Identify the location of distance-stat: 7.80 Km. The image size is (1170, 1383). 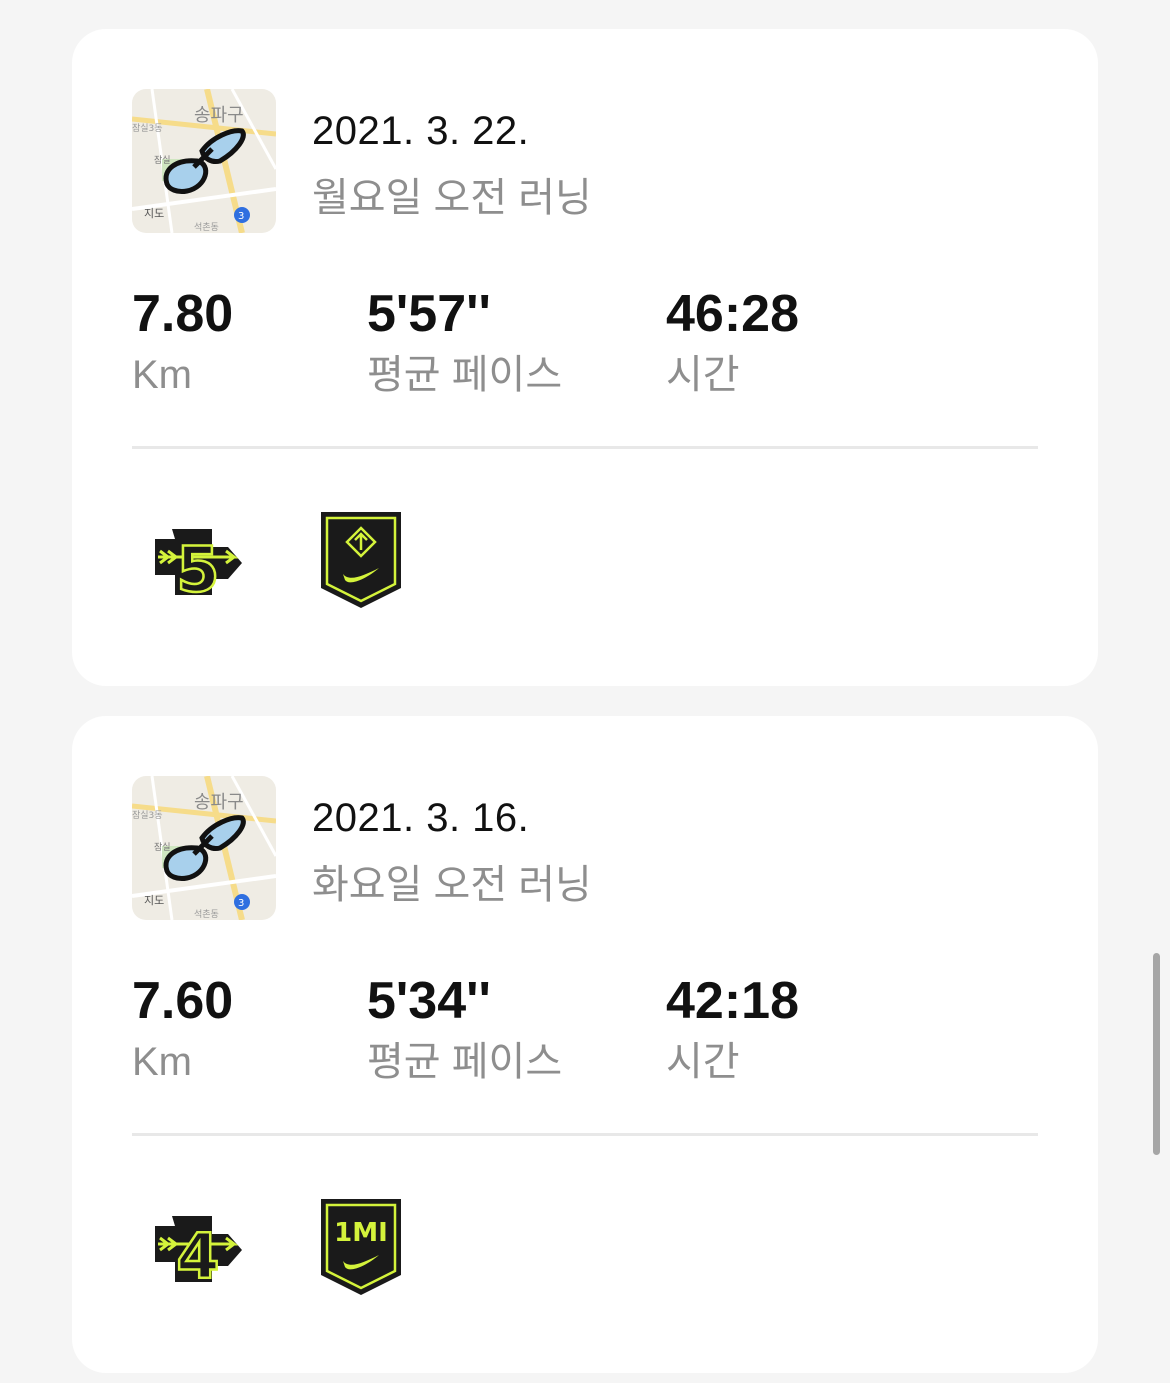
(182, 342).